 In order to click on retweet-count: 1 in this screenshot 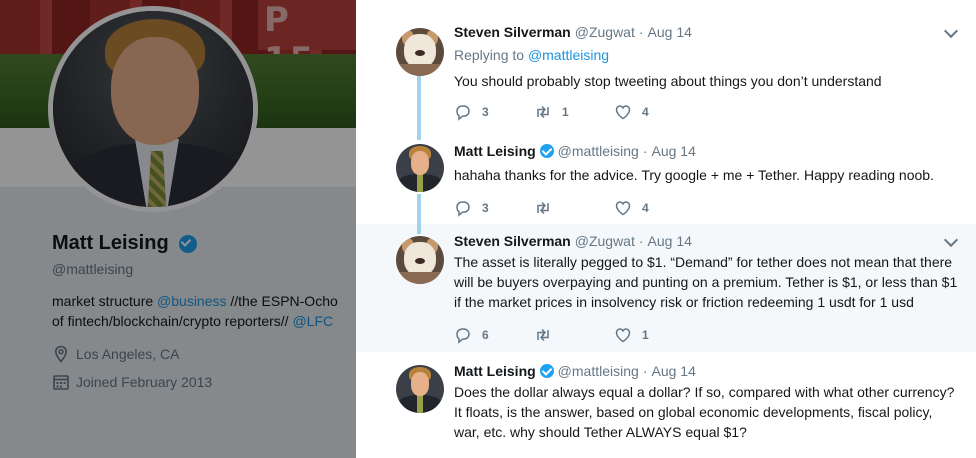, I will do `click(565, 112)`.